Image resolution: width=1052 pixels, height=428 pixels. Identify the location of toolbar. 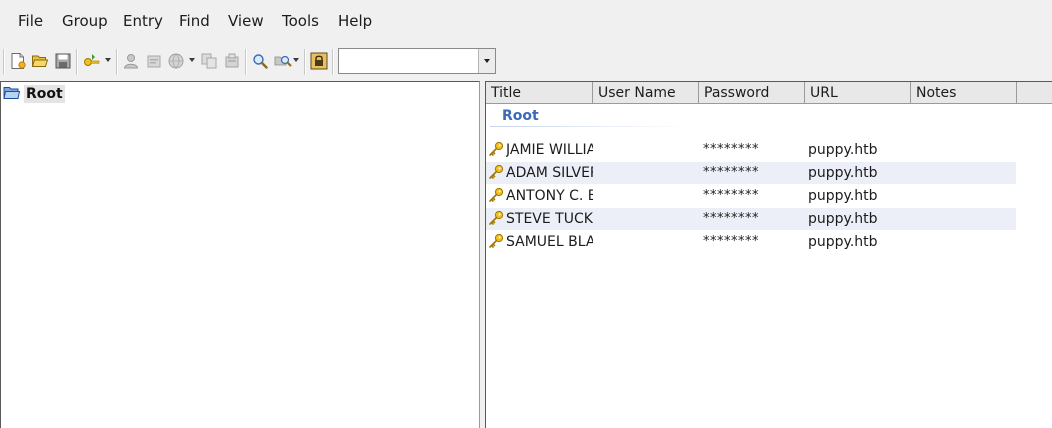
(526, 61).